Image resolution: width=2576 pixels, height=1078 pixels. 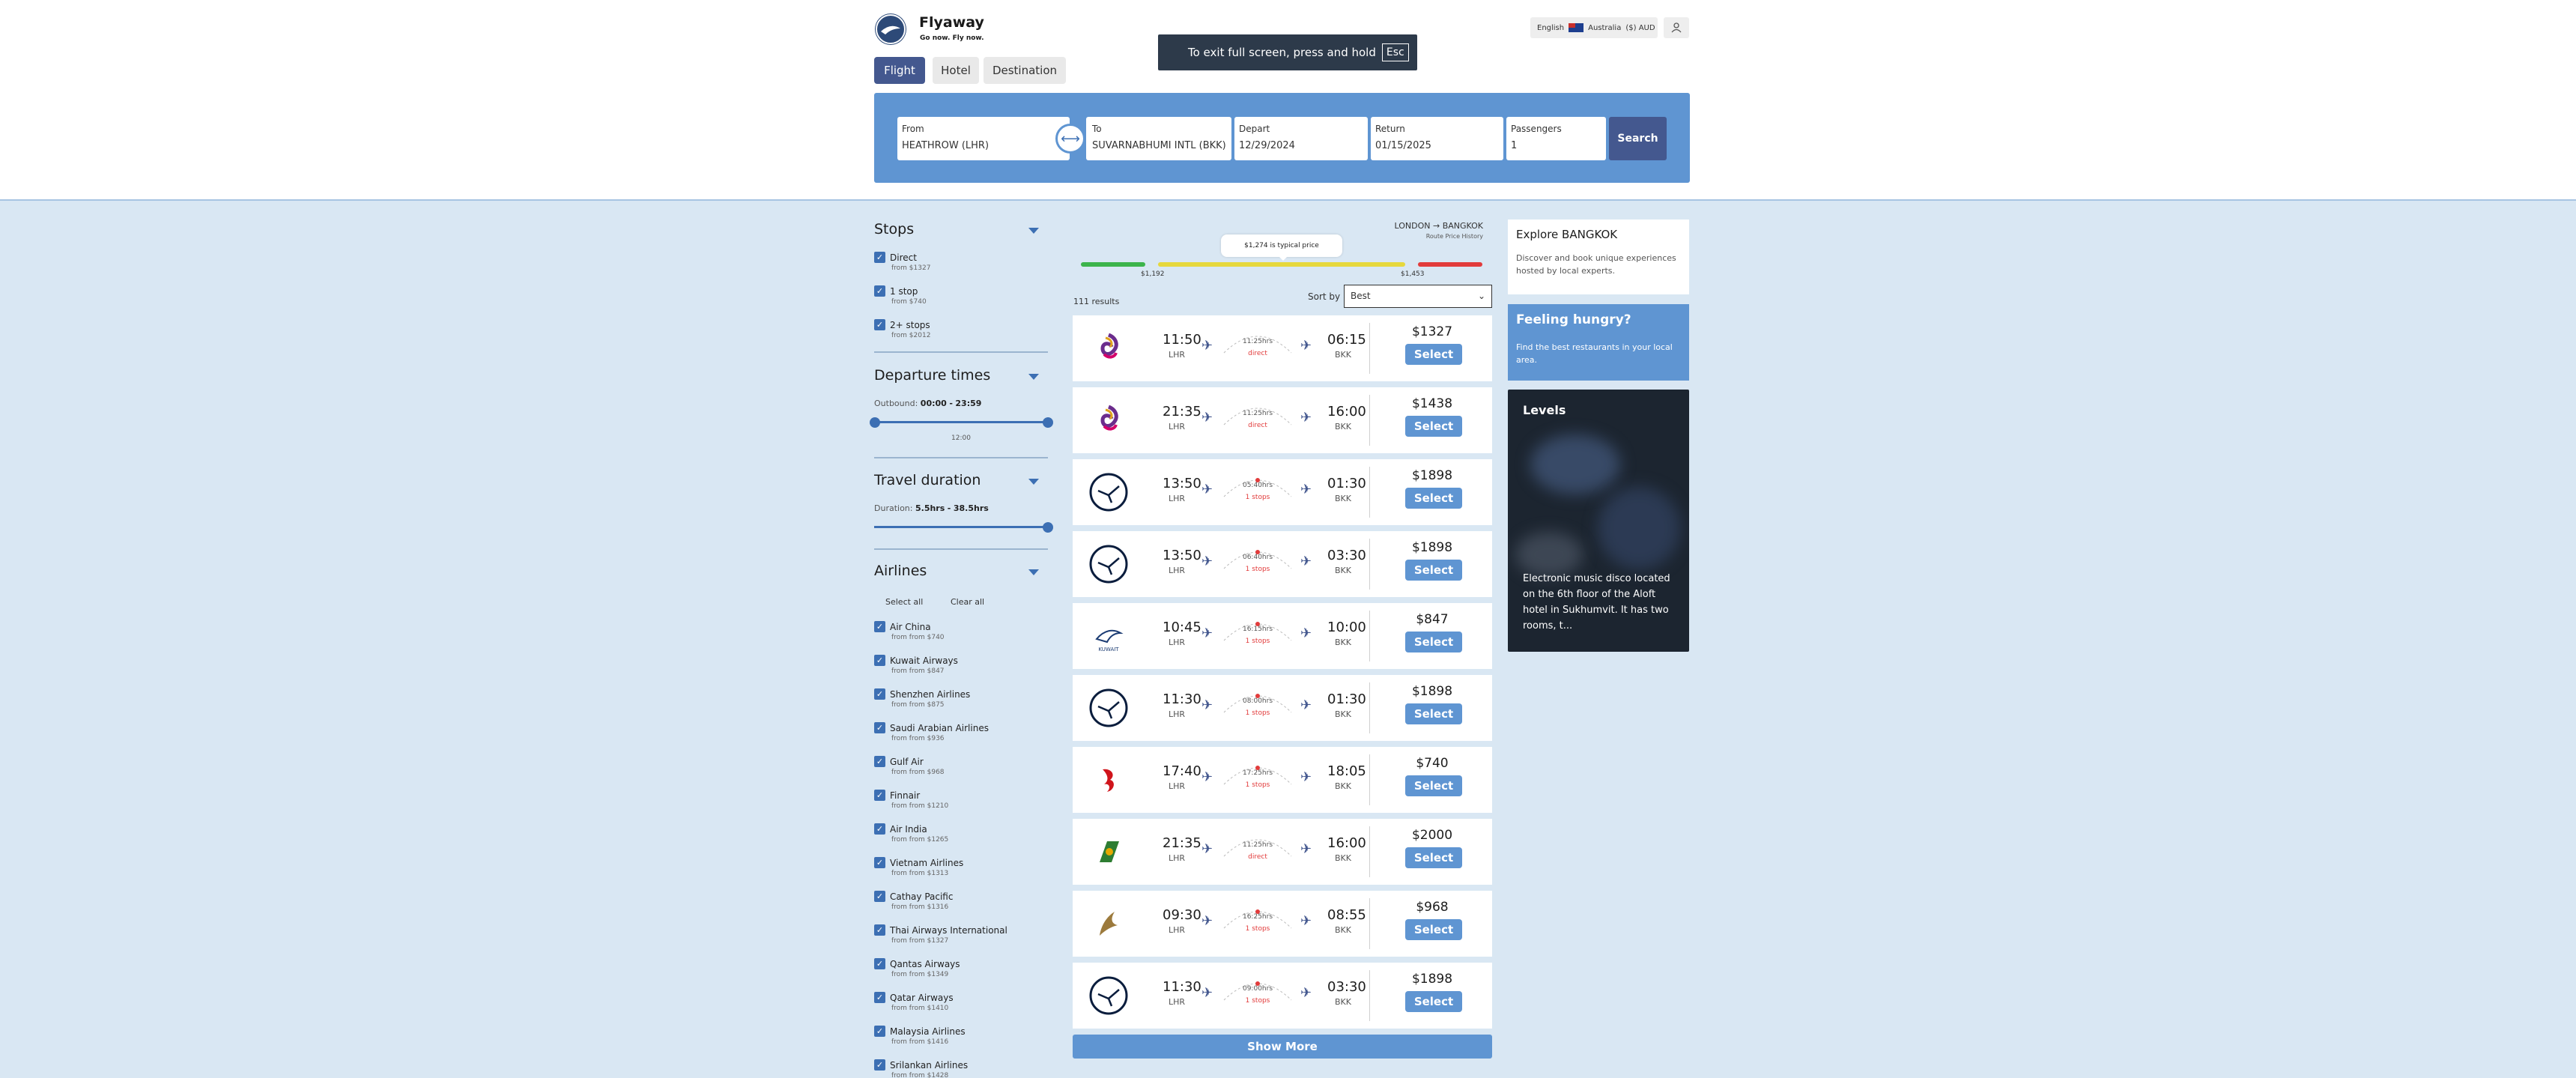 What do you see at coordinates (1182, 771) in the screenshot?
I see `departure-time: 17:40` at bounding box center [1182, 771].